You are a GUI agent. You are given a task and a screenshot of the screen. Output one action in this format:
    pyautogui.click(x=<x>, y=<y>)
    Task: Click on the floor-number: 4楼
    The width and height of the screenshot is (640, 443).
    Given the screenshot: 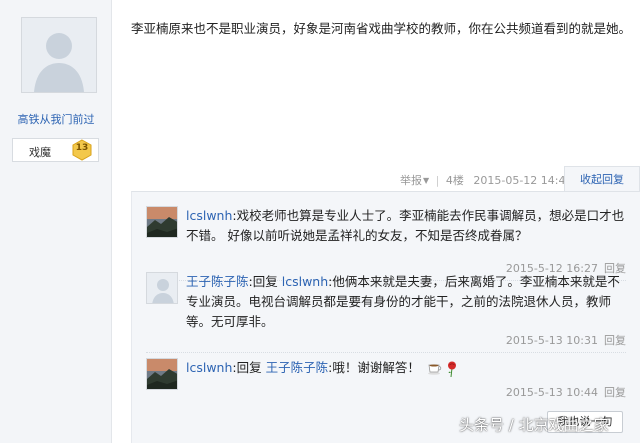 What is the action you would take?
    pyautogui.click(x=454, y=180)
    